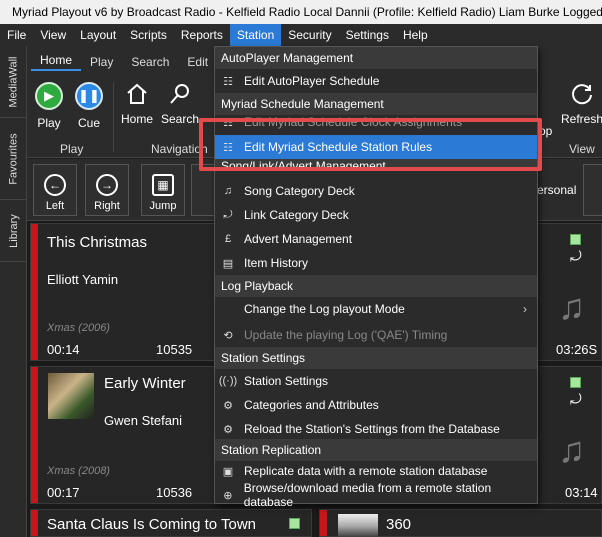  I want to click on menu-item-update-log-timing: ⟲ Update the playing Log ('QAE') Timing, so click(376, 335).